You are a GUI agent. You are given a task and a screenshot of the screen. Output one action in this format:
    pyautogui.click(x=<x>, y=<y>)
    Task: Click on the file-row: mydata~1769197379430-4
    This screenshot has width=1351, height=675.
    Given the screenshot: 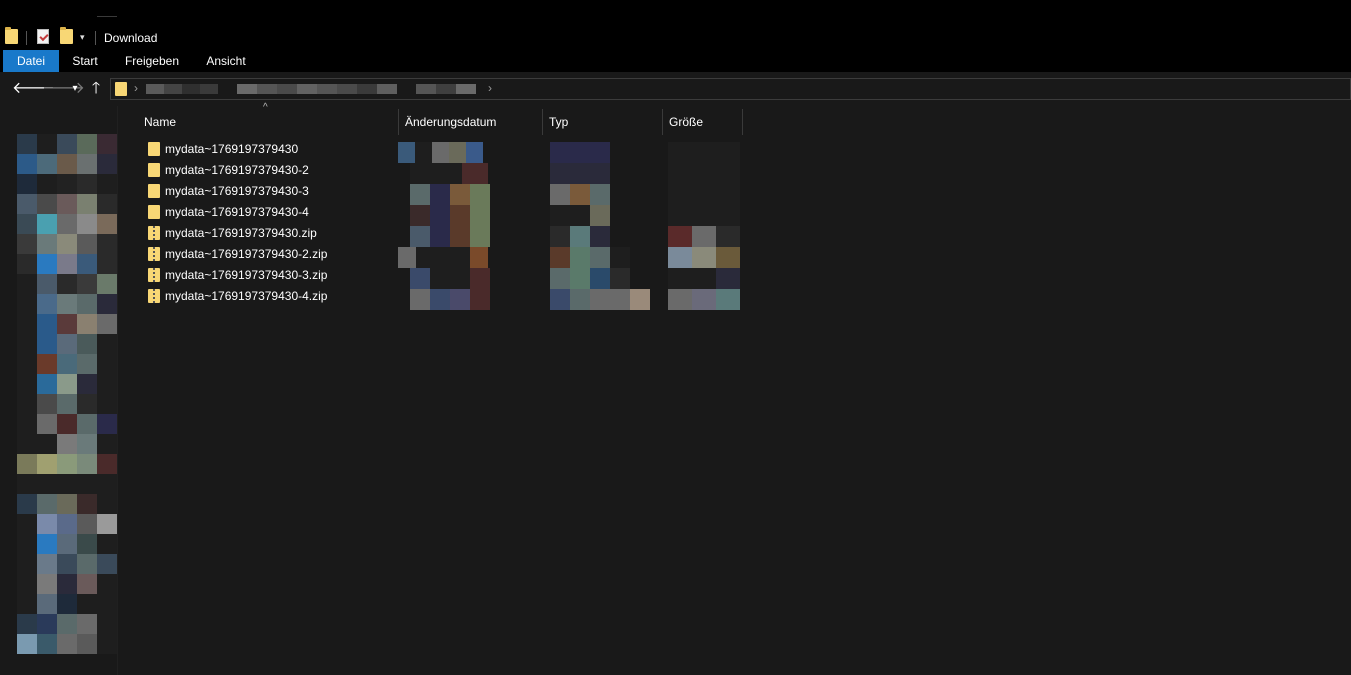 What is the action you would take?
    pyautogui.click(x=540, y=212)
    